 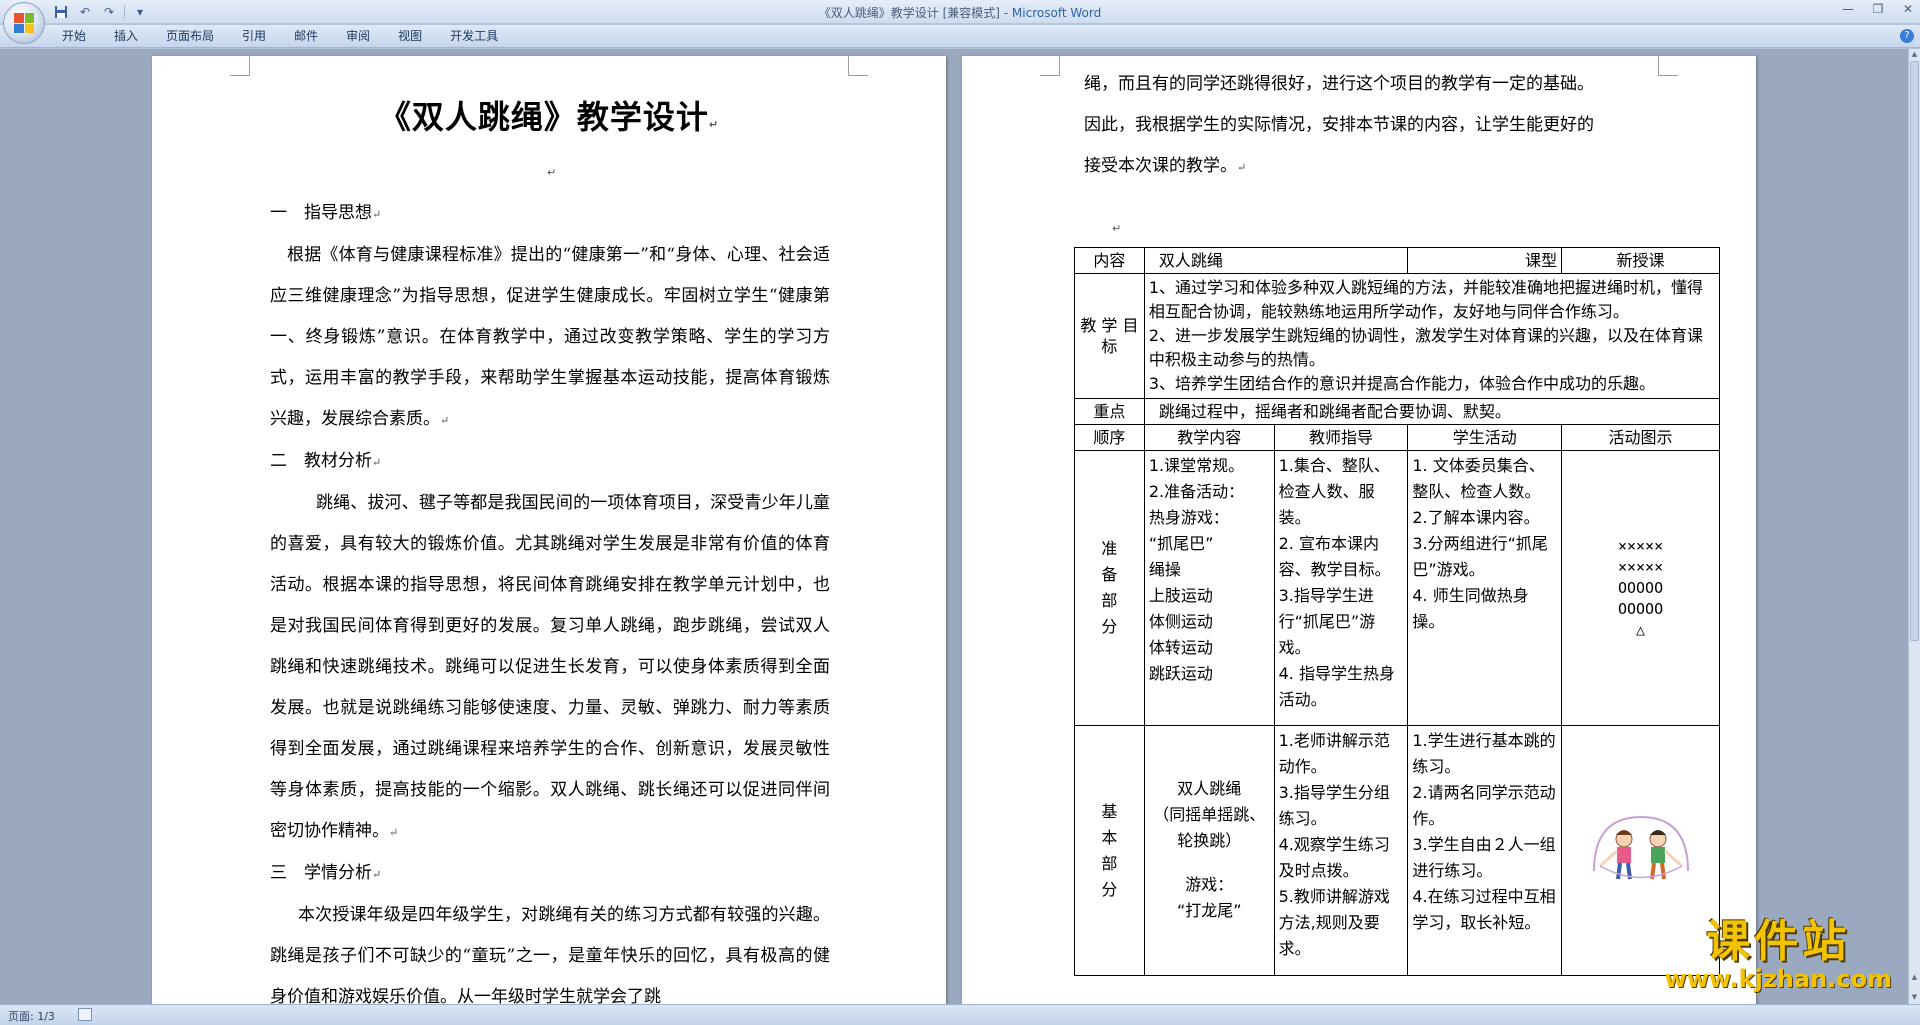 What do you see at coordinates (1640, 847) in the screenshot?
I see `jump-rope-illustration` at bounding box center [1640, 847].